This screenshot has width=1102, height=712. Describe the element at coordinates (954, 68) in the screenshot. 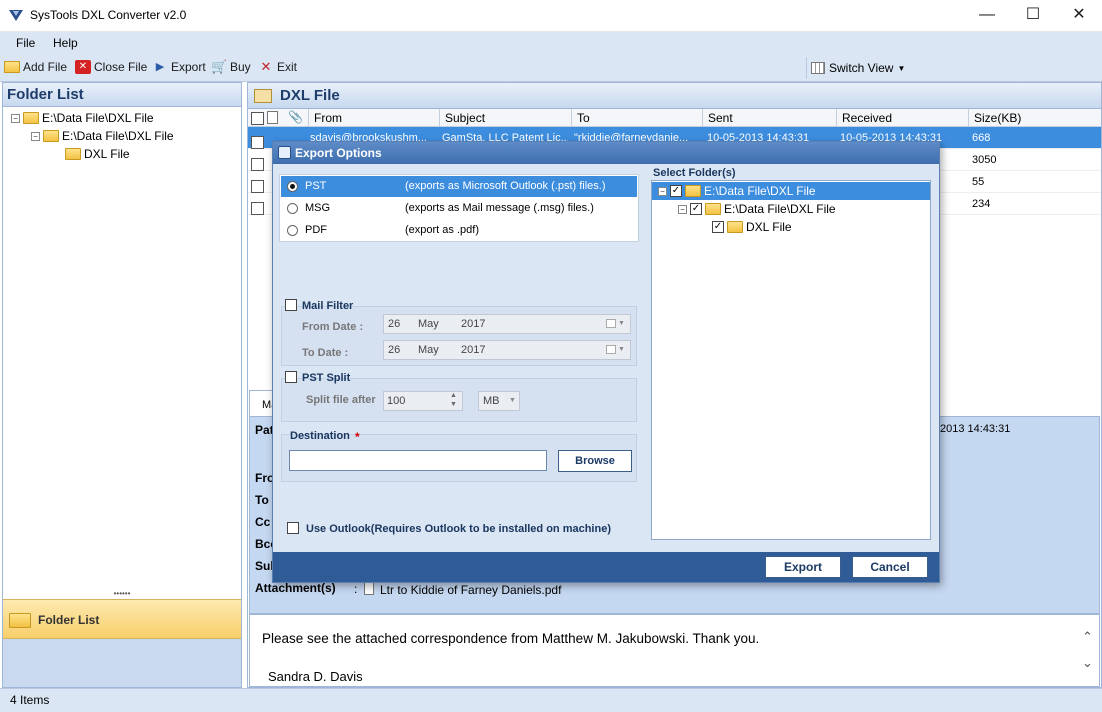

I see `switch-view-button: Switch View ▼` at that location.